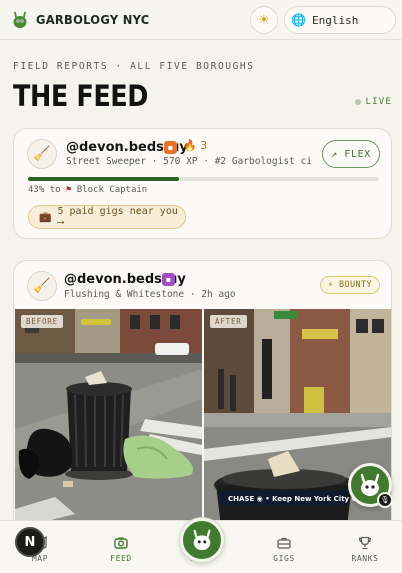 Image resolution: width=402 pixels, height=573 pixels. Describe the element at coordinates (112, 190) in the screenshot. I see `progress-target-label: Block Captain` at that location.